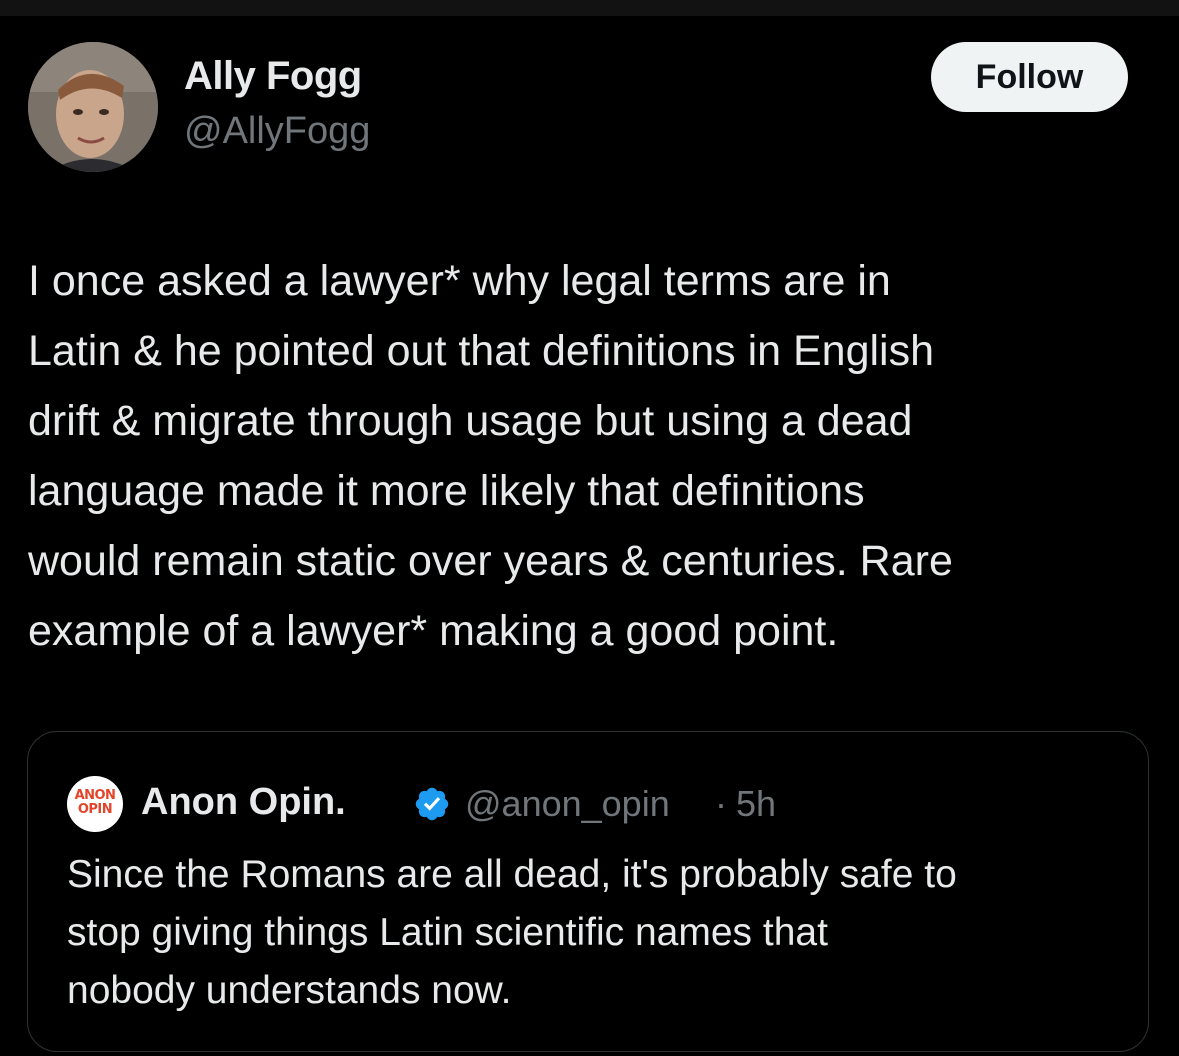  Describe the element at coordinates (1029, 77) in the screenshot. I see `follow-button: Follow` at that location.